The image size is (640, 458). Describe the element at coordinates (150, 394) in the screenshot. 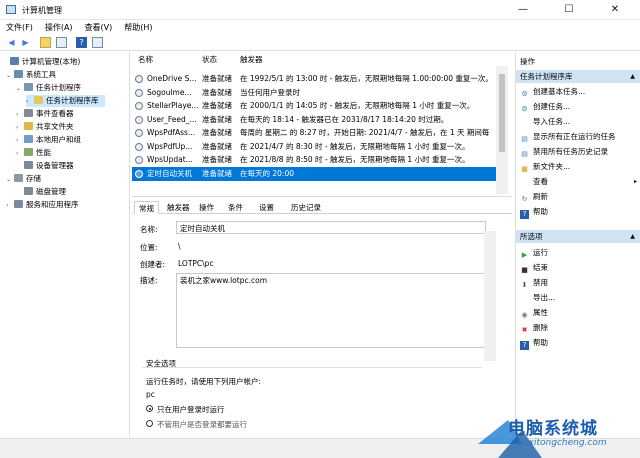

I see `run-as-user: pc` at that location.